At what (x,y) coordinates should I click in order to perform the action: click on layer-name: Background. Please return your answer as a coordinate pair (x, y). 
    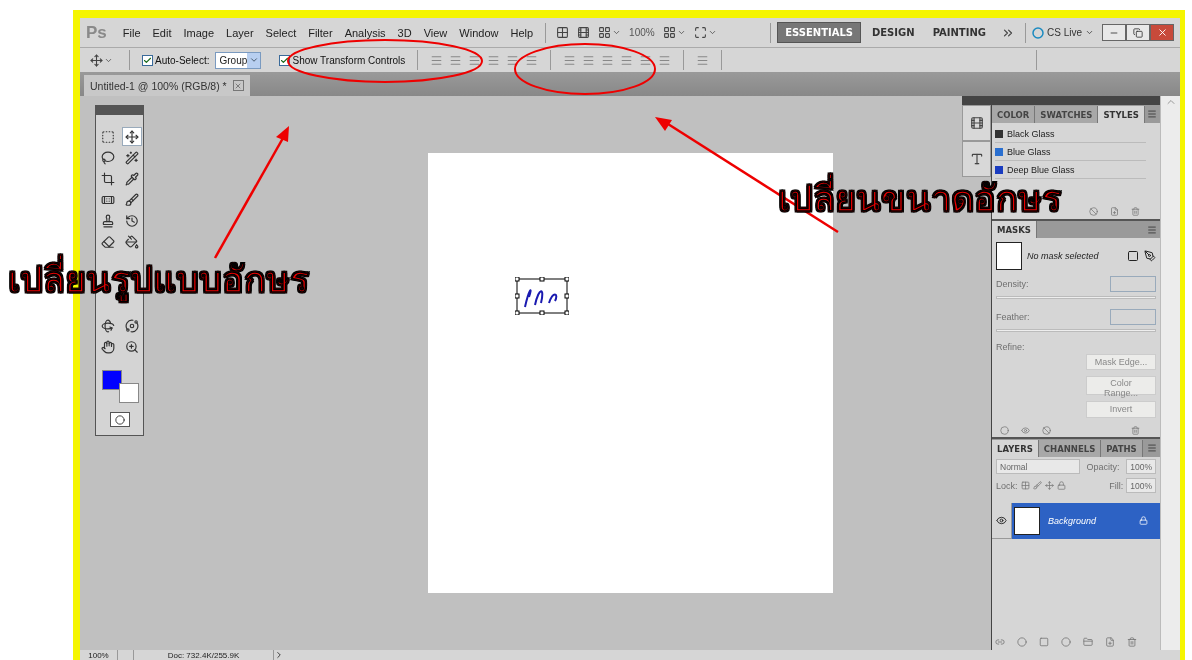
    Looking at the image, I should click on (1073, 520).